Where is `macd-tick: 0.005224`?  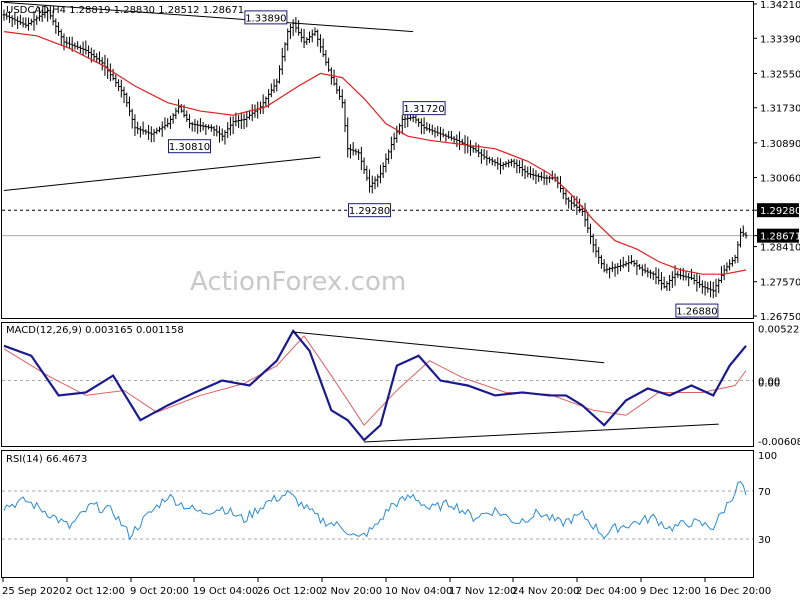
macd-tick: 0.005224 is located at coordinates (779, 330).